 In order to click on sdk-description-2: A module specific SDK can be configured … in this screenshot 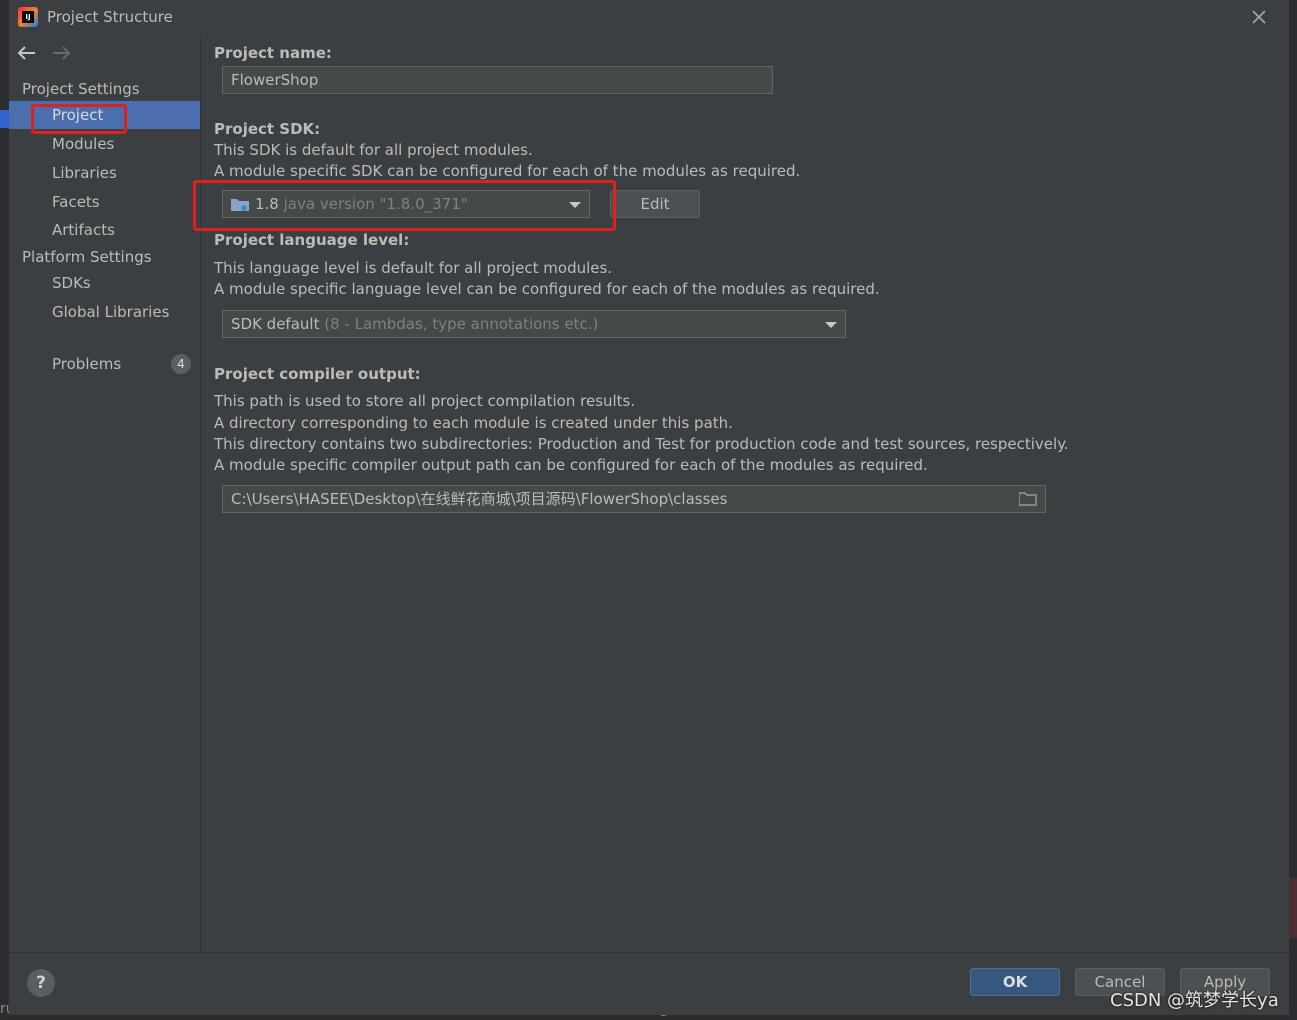, I will do `click(507, 171)`.